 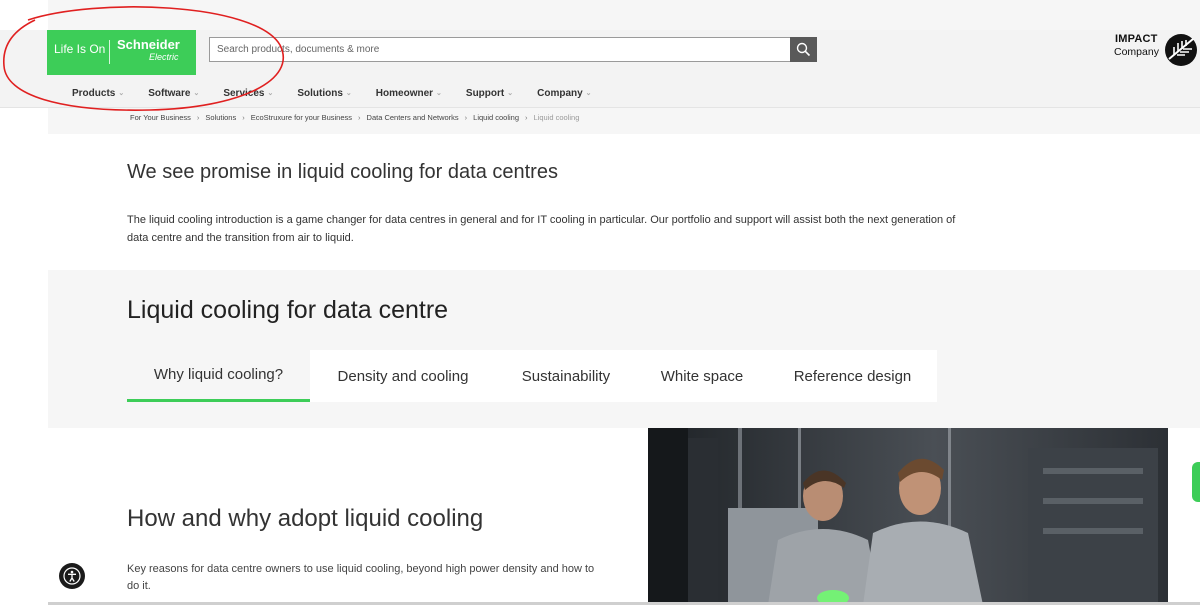 I want to click on search-box, so click(x=513, y=49).